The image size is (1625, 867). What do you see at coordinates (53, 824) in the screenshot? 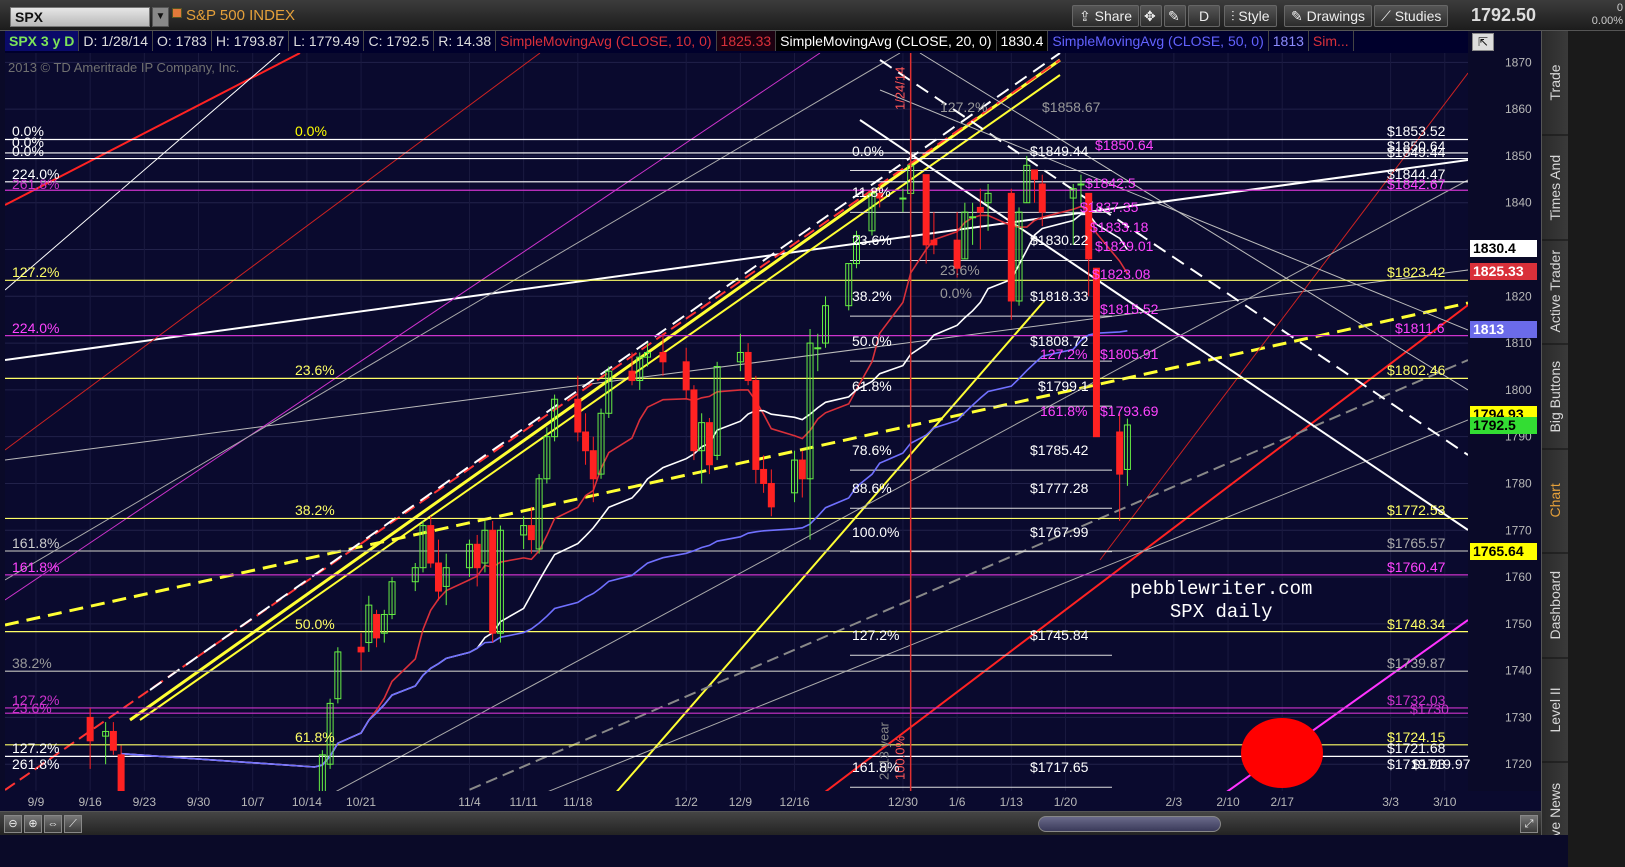
I see `fit-icon: ⇔` at bounding box center [53, 824].